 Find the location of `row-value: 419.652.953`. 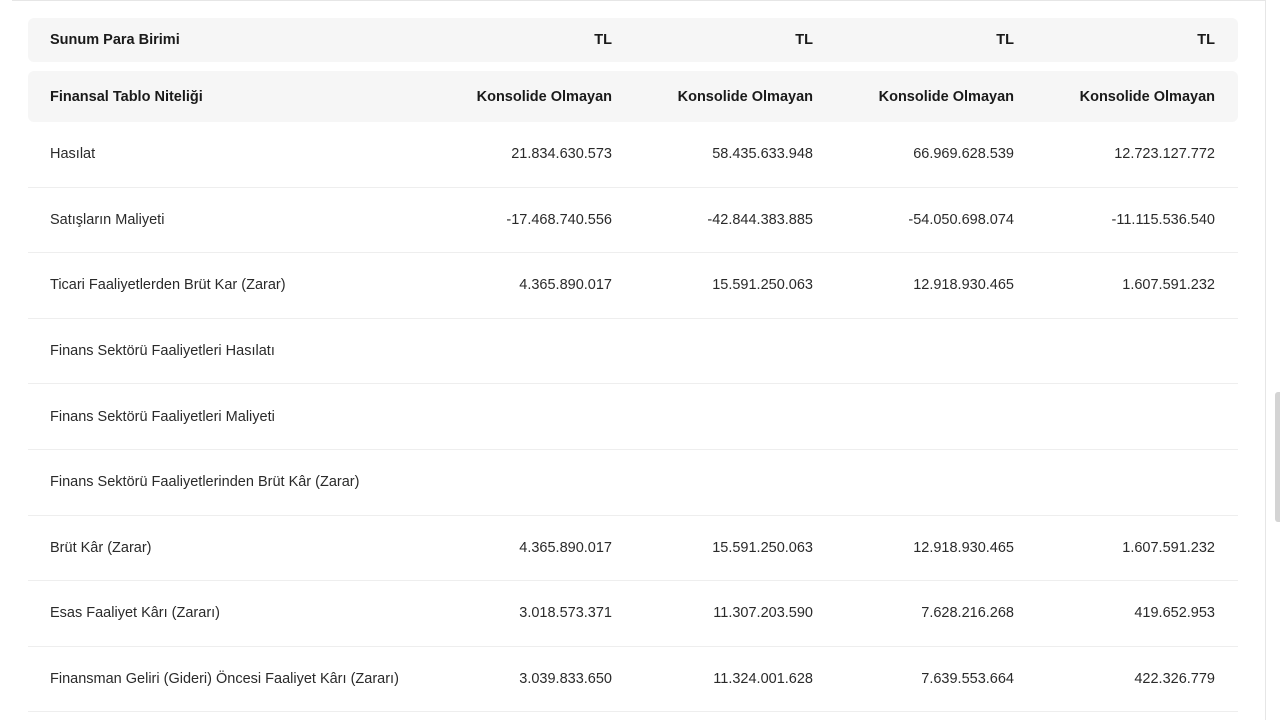

row-value: 419.652.953 is located at coordinates (1174, 613).